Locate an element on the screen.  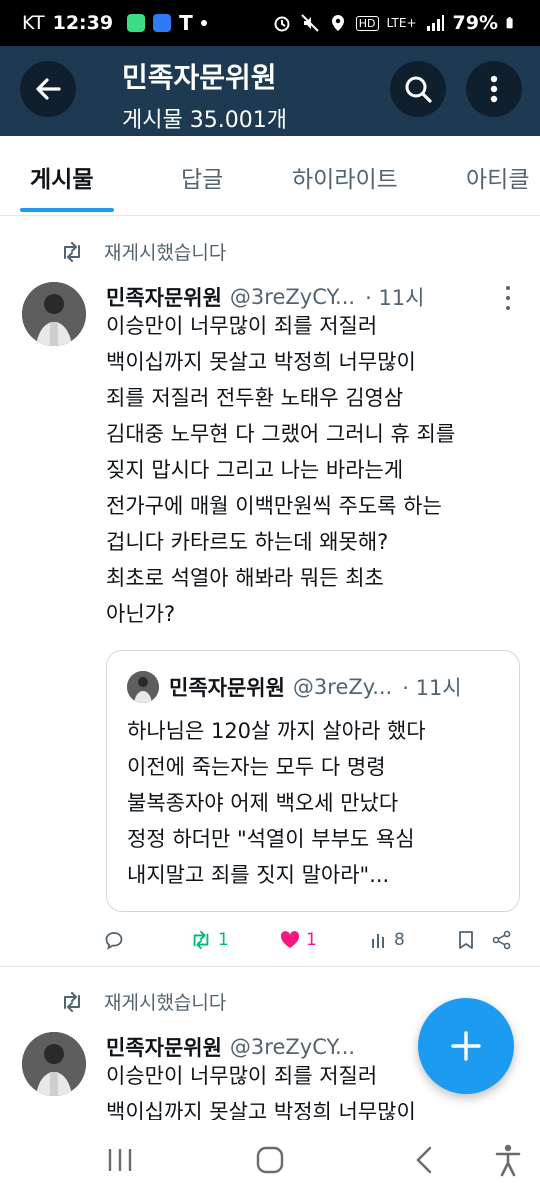
network-label: LTE+ is located at coordinates (401, 23).